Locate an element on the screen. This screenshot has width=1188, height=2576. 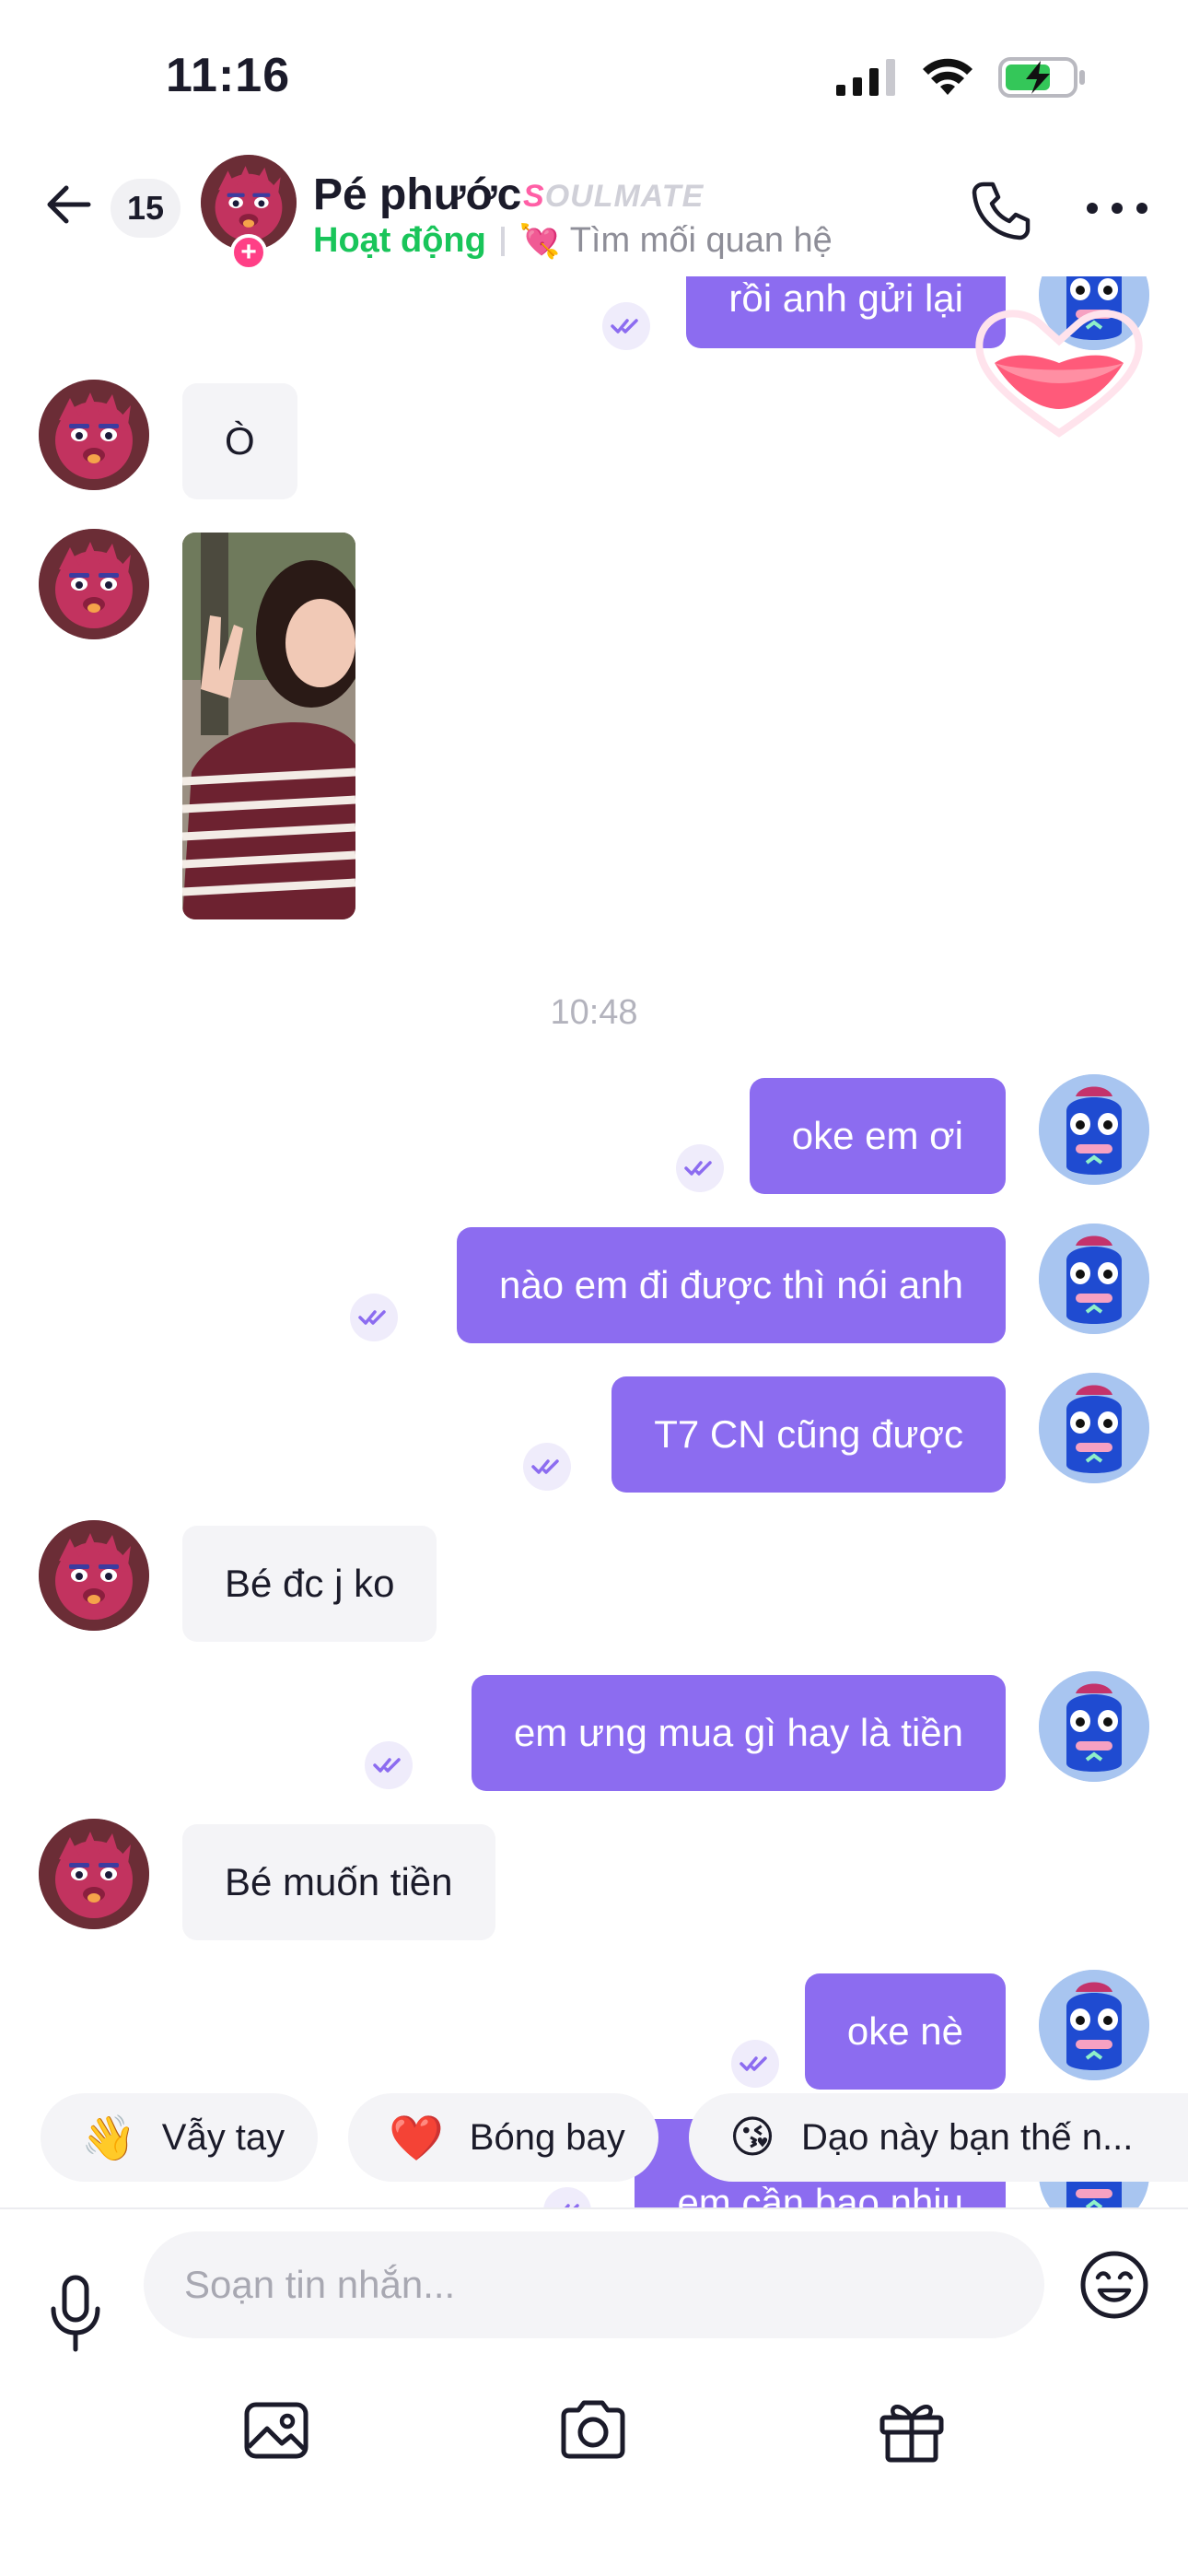
camera-icon is located at coordinates (593, 2430).